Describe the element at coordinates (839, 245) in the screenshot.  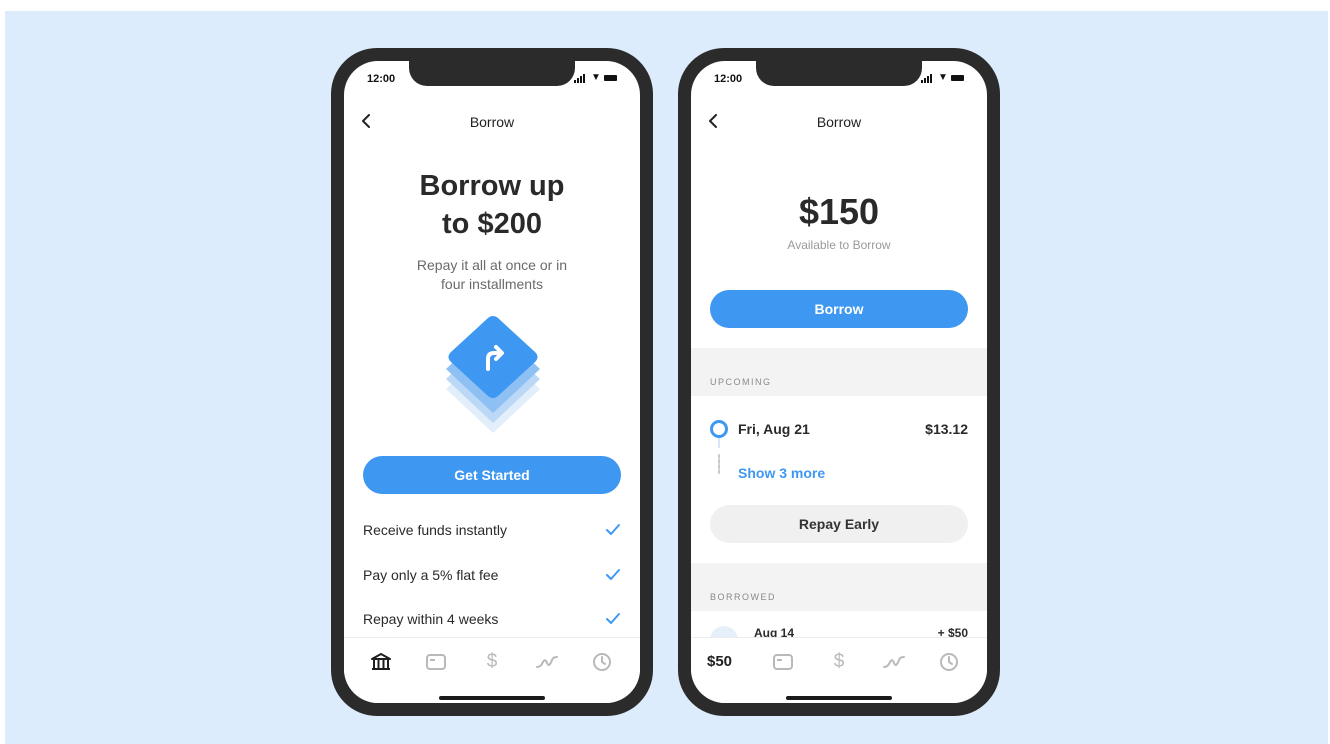
I see `available-caption: Available to Borrow` at that location.